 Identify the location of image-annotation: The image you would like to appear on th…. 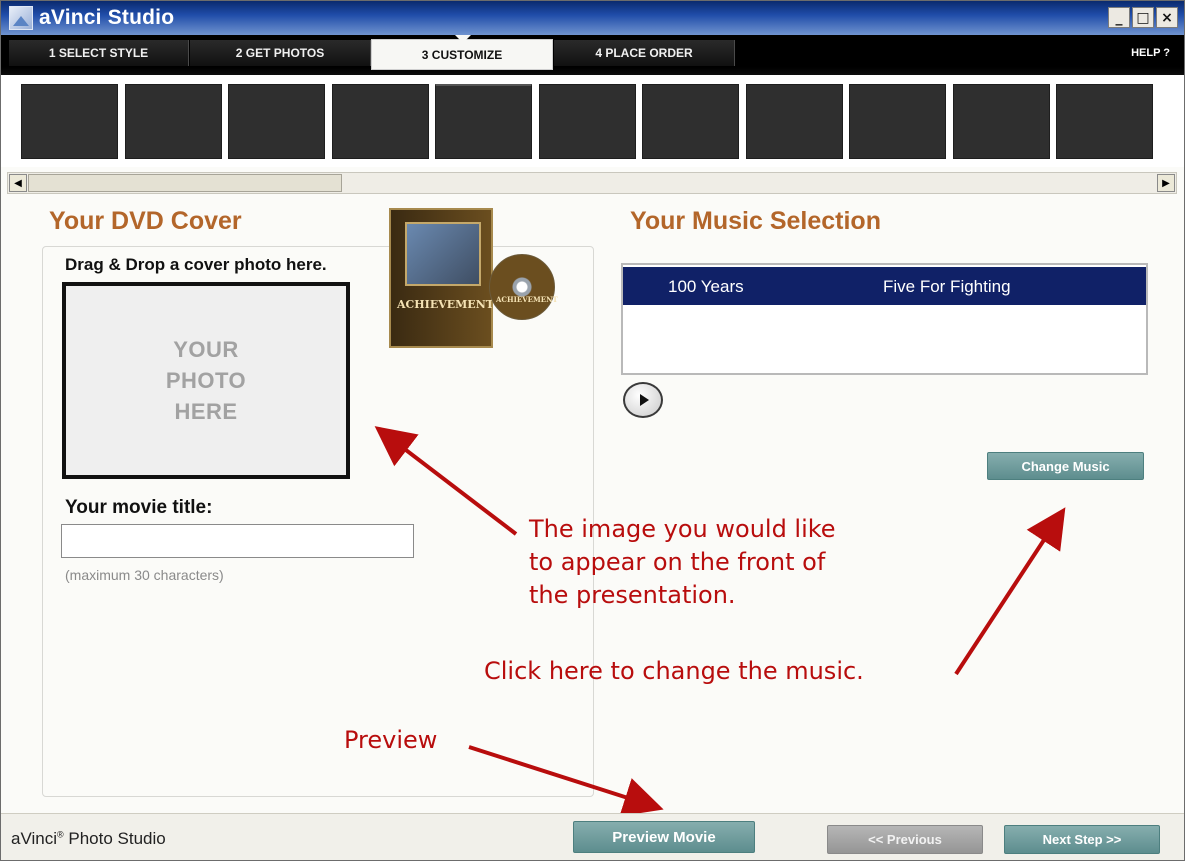
(682, 562).